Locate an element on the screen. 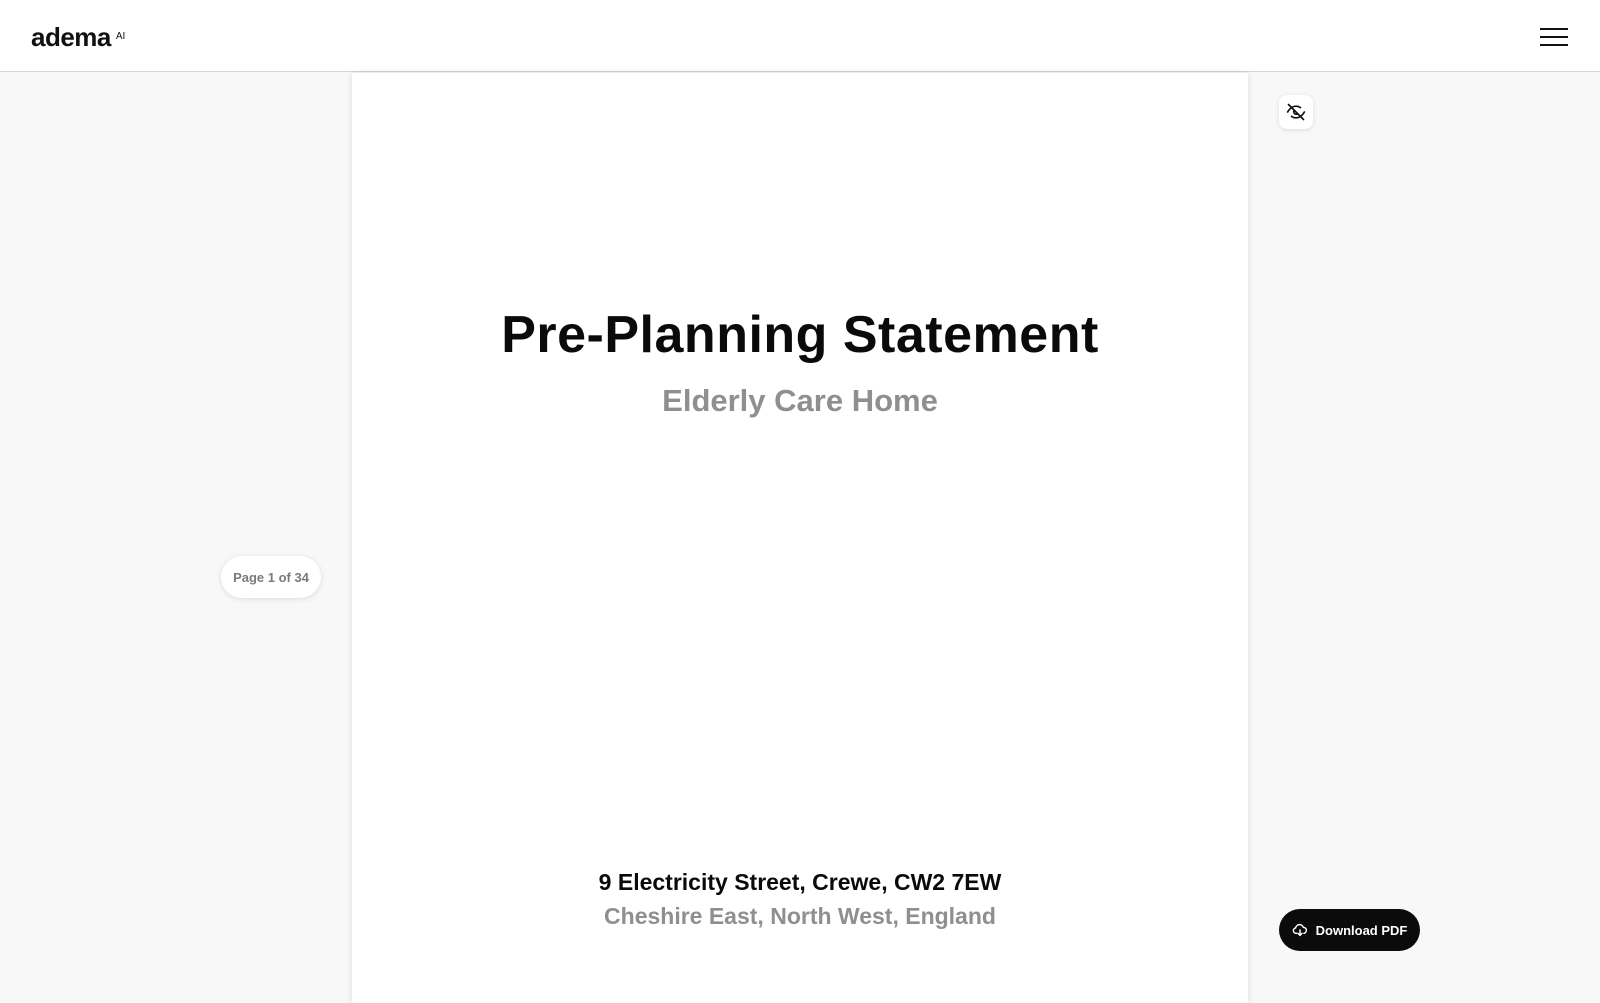 The width and height of the screenshot is (1600, 1003). document-title: Pre-Planning Statement is located at coordinates (800, 335).